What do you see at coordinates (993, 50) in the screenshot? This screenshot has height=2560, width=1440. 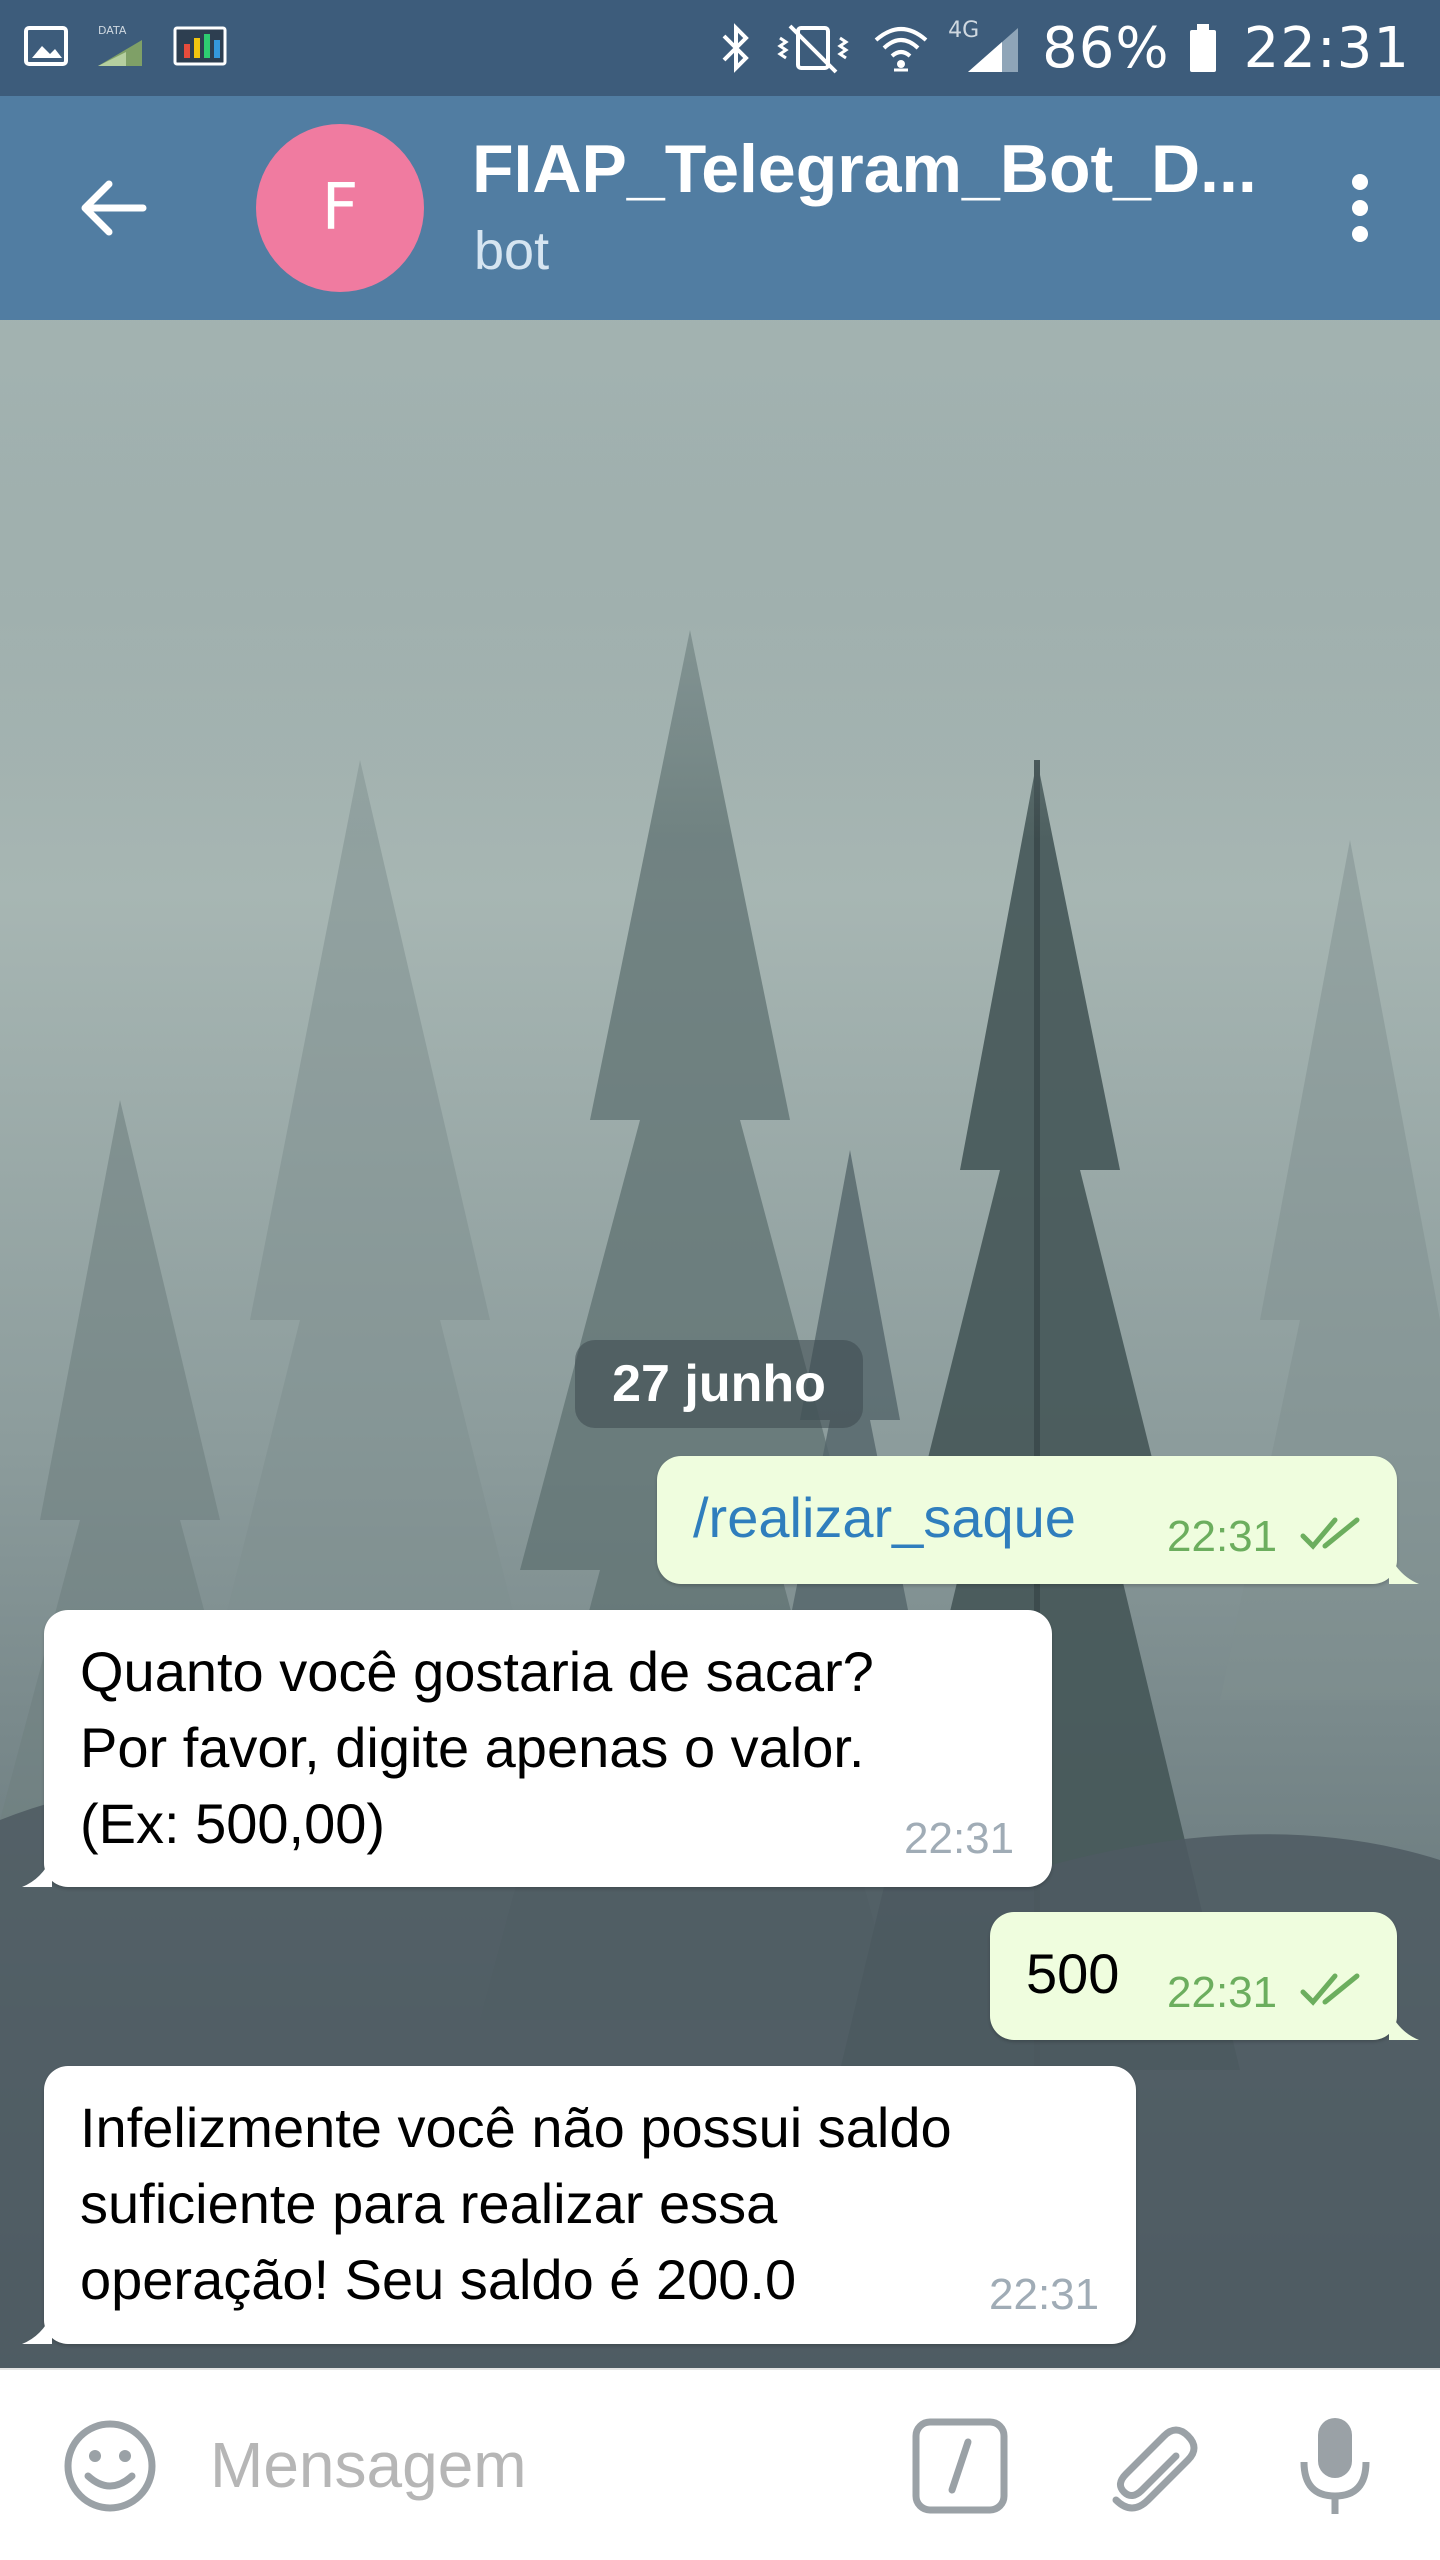 I see `signal-icon` at bounding box center [993, 50].